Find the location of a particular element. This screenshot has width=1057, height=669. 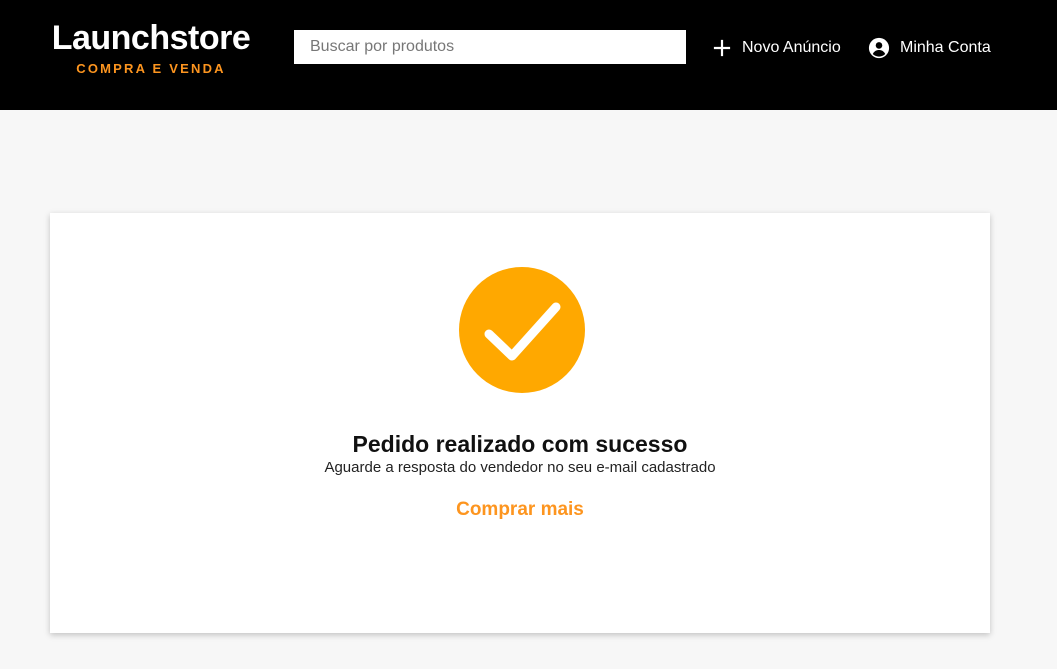

check-circle-icon is located at coordinates (522, 330).